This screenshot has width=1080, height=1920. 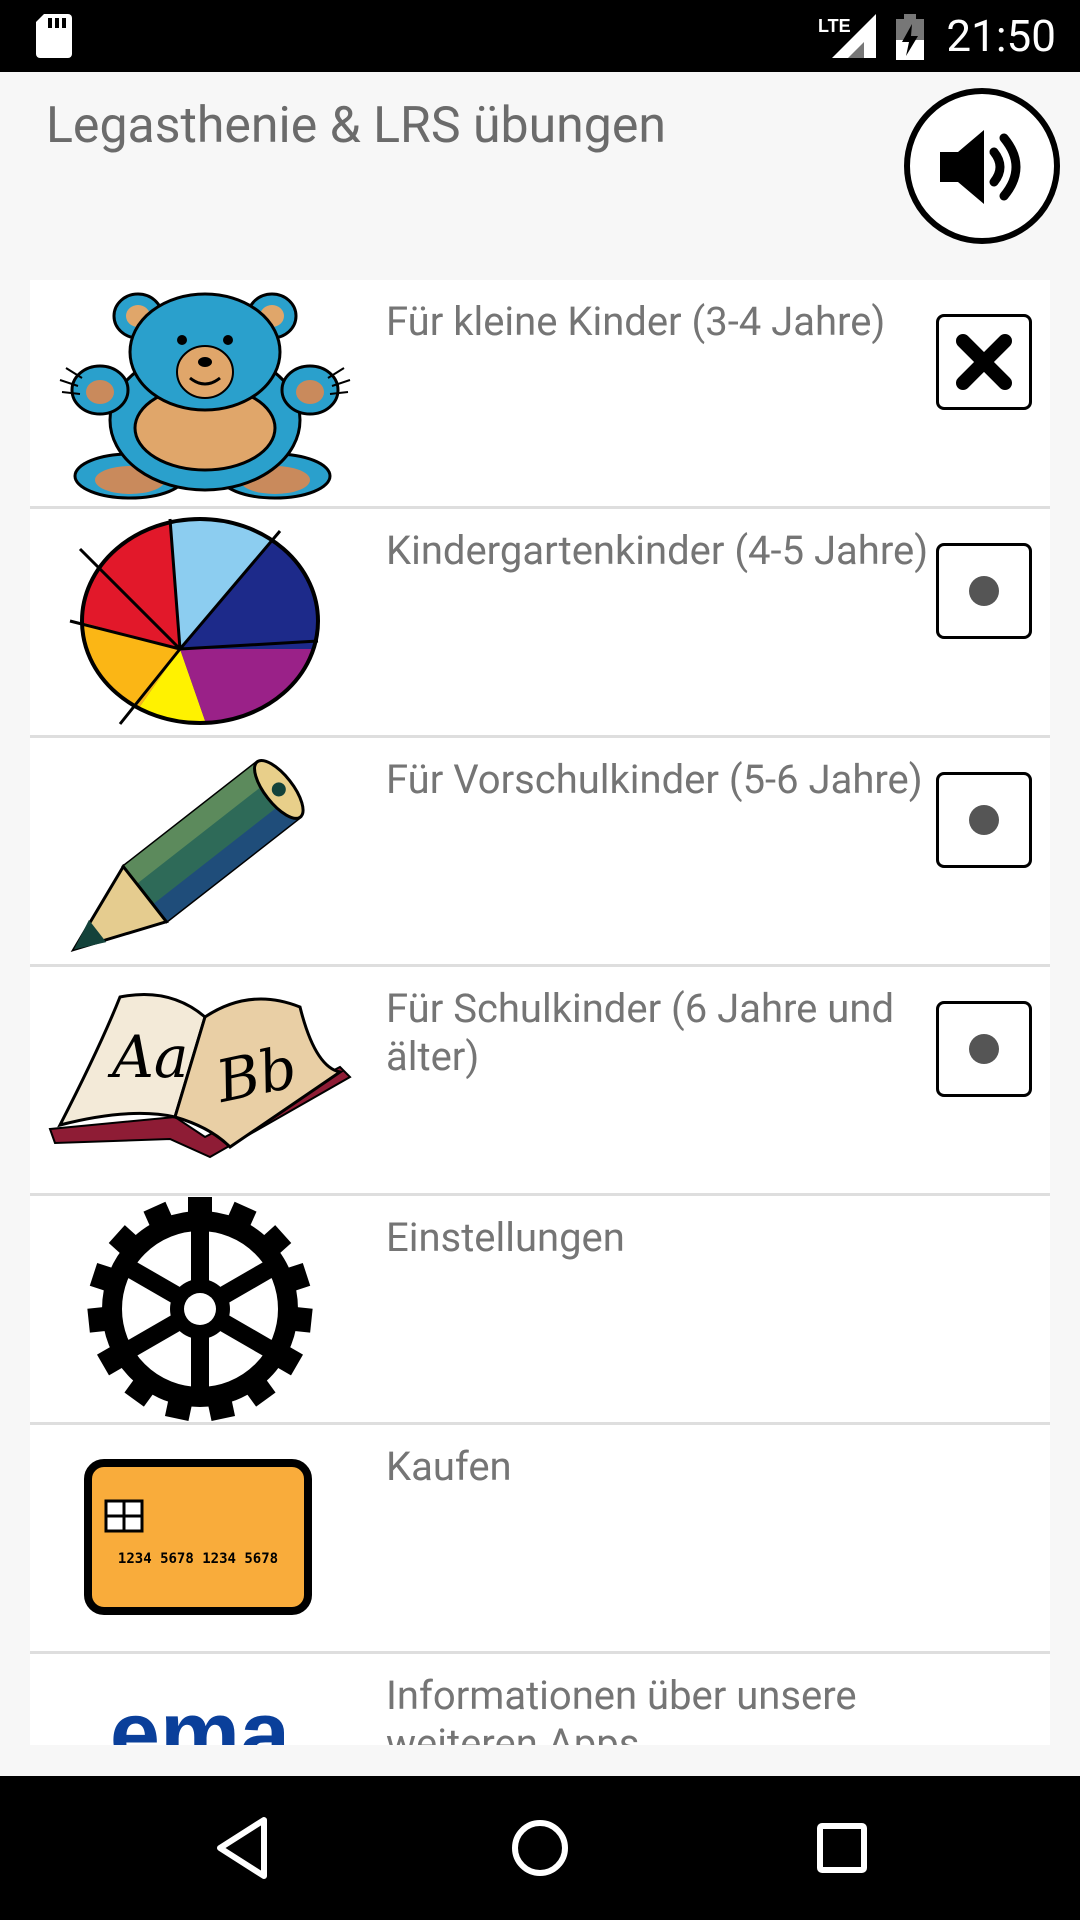 What do you see at coordinates (147, 1057) in the screenshot?
I see `svg-text: Aa` at bounding box center [147, 1057].